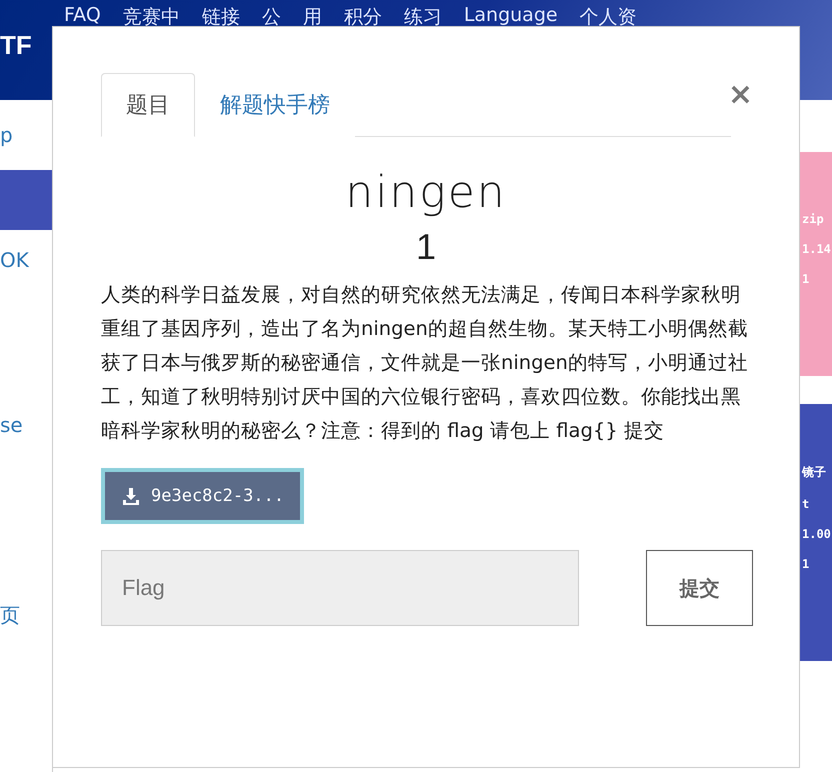 The image size is (832, 772). What do you see at coordinates (221, 17) in the screenshot?
I see `nav-link: 链接` at bounding box center [221, 17].